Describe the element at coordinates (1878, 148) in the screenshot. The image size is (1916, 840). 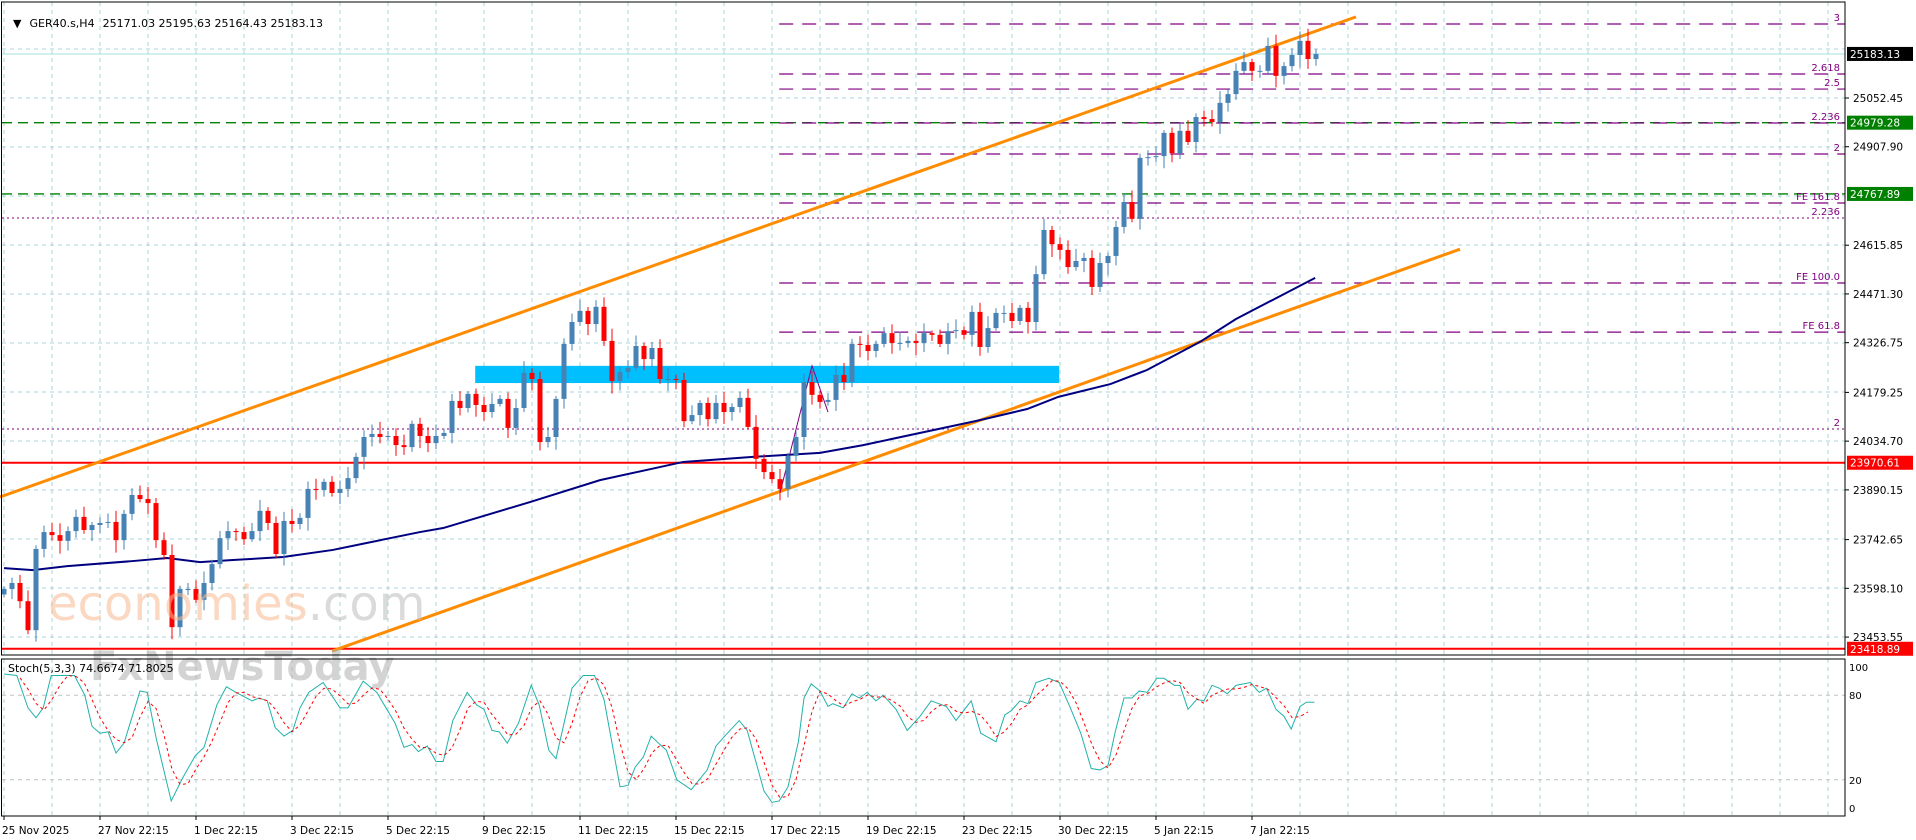
I see `price-tick-label: 24907.90` at that location.